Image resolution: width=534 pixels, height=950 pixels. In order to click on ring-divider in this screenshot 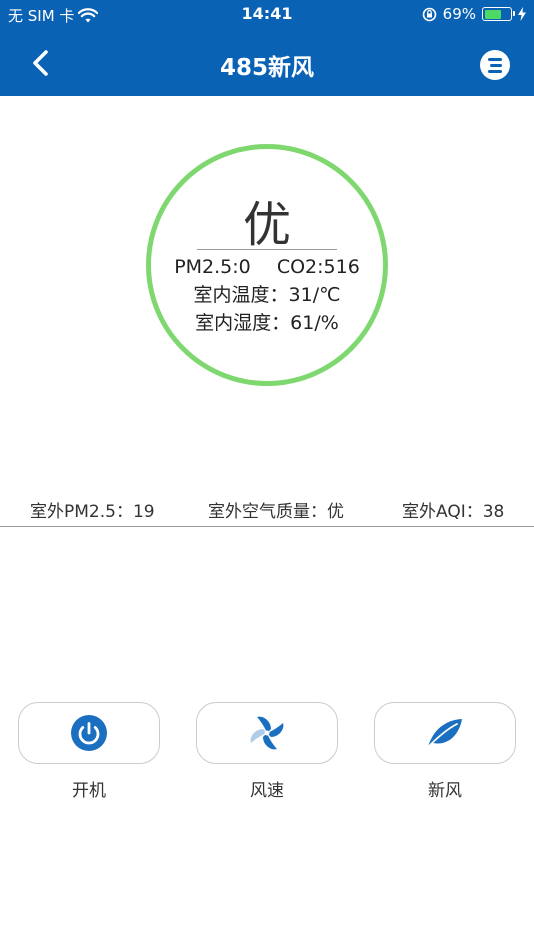, I will do `click(267, 249)`.